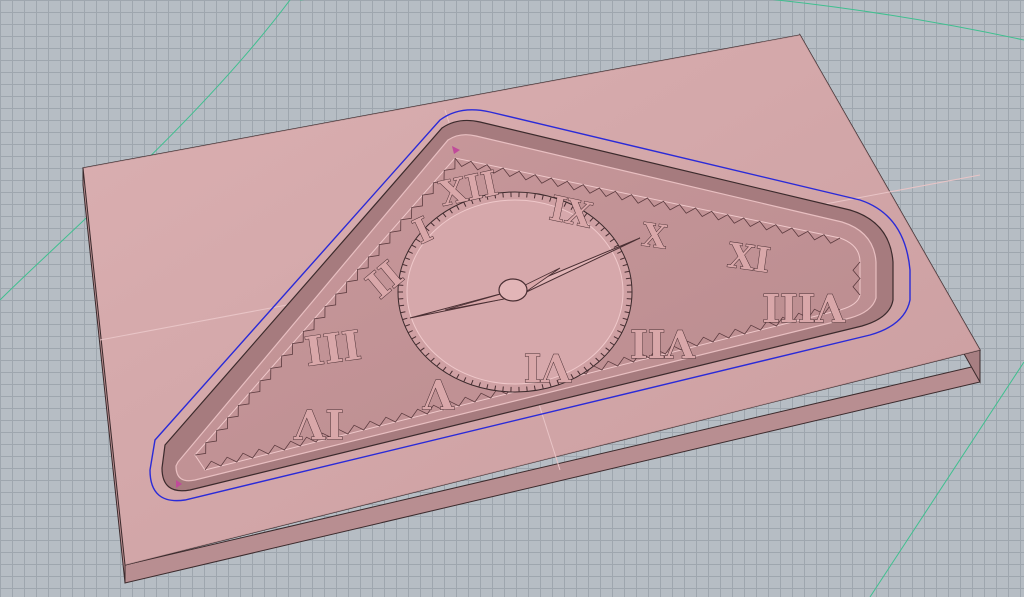 Image resolution: width=1024 pixels, height=597 pixels. I want to click on numeral-iv: IV, so click(319, 424).